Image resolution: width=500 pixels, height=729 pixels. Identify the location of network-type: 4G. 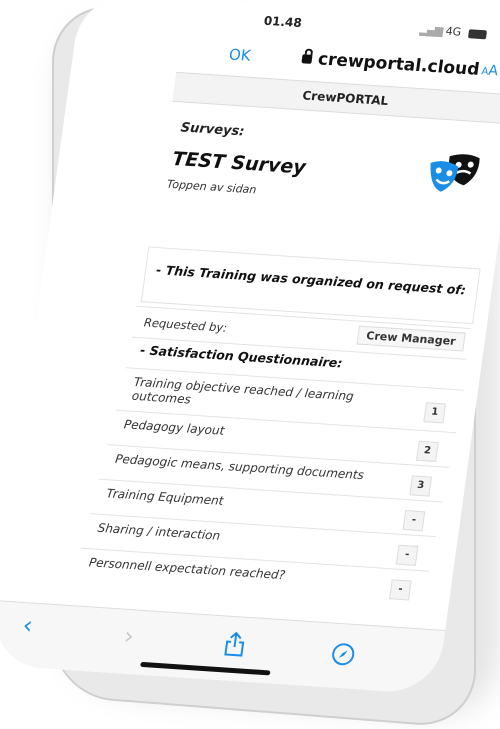
(453, 31).